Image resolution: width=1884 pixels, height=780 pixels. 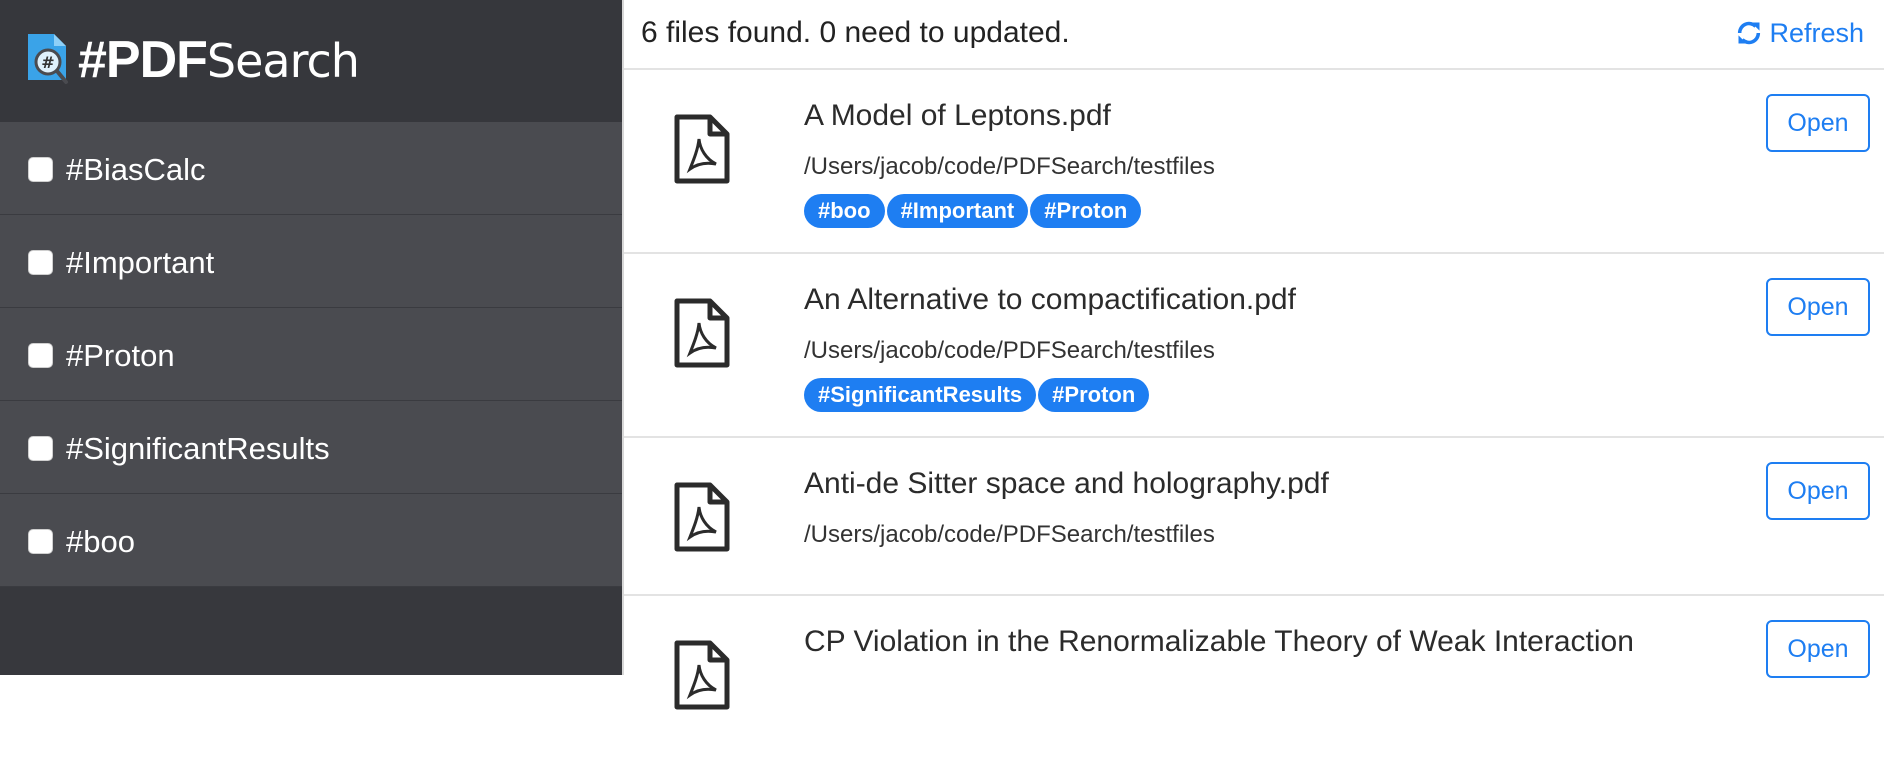 What do you see at coordinates (1816, 33) in the screenshot?
I see `refresh-label: Refresh` at bounding box center [1816, 33].